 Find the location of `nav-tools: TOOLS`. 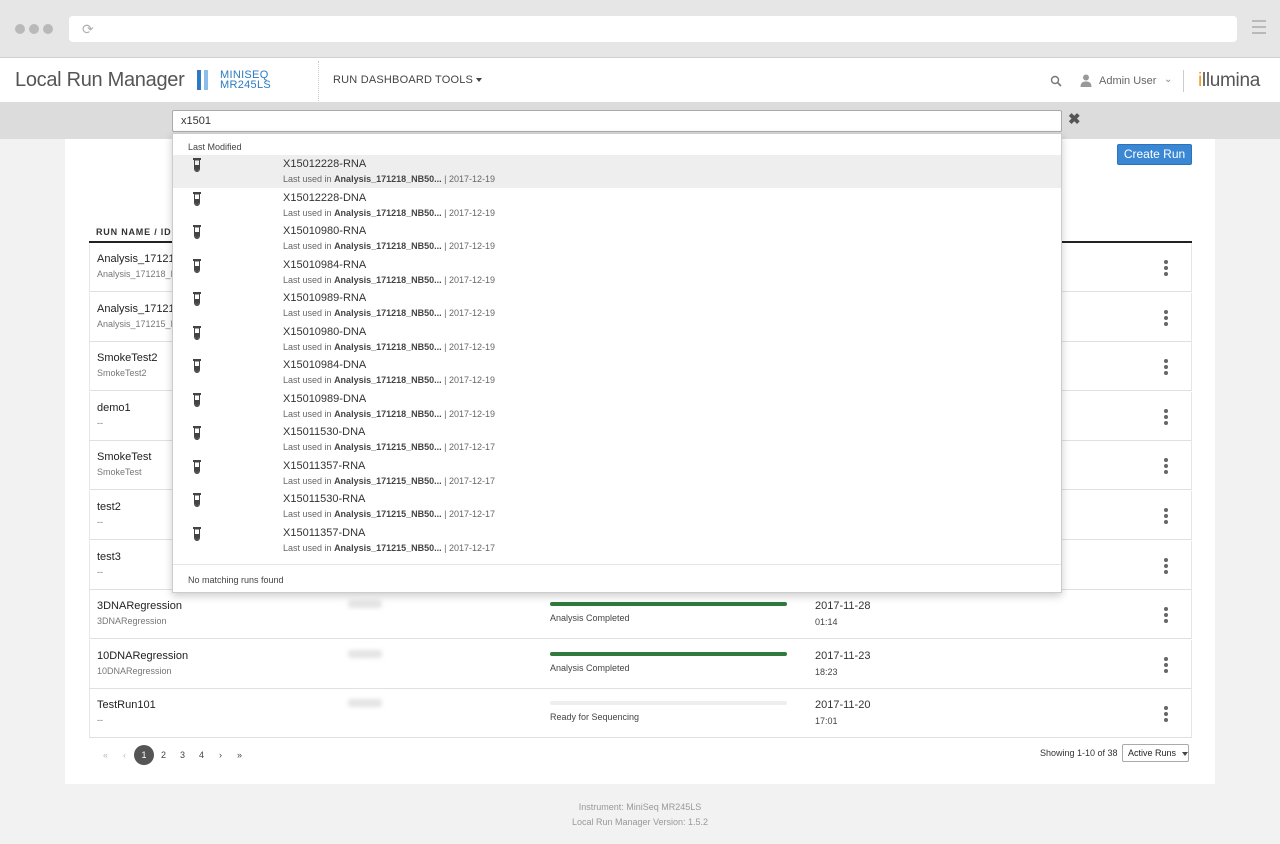

nav-tools: TOOLS is located at coordinates (459, 80).